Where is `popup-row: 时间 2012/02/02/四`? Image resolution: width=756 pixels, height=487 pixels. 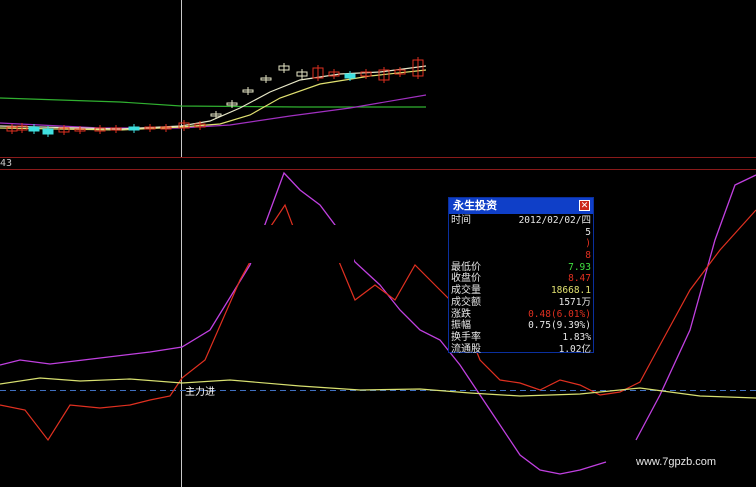 popup-row: 时间 2012/02/02/四 is located at coordinates (521, 221).